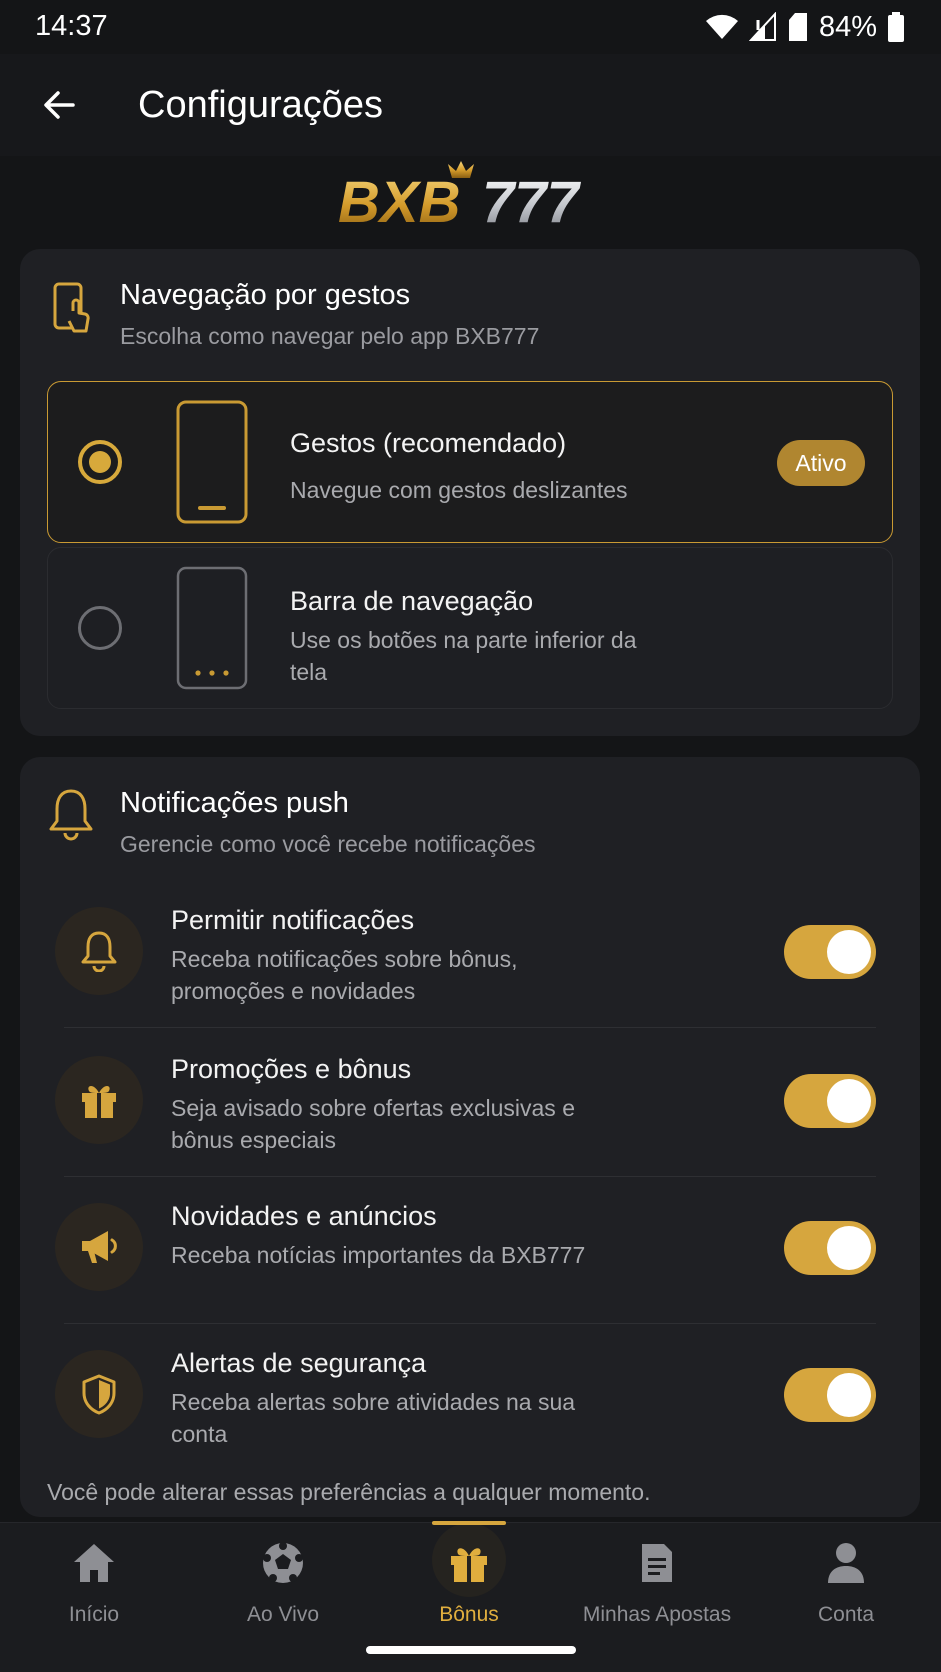 This screenshot has width=941, height=1672. I want to click on gesture-section-subtitle: Escolha como navegar pelo app BXB777, so click(330, 336).